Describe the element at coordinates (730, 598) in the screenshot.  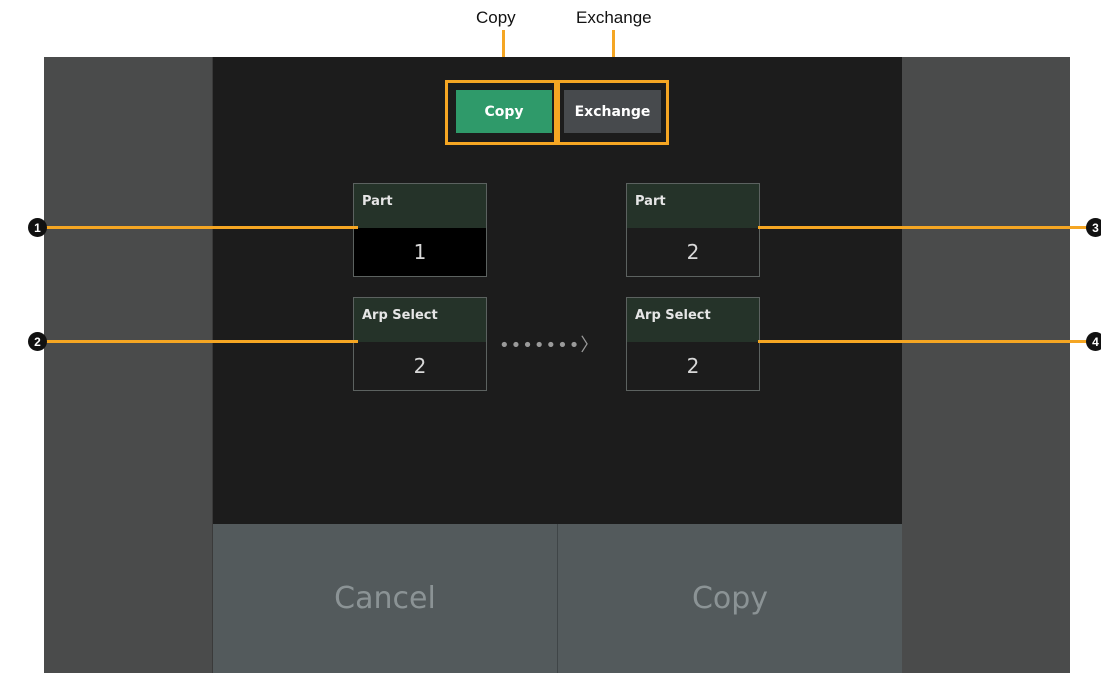
I see `copy-button: Copy` at that location.